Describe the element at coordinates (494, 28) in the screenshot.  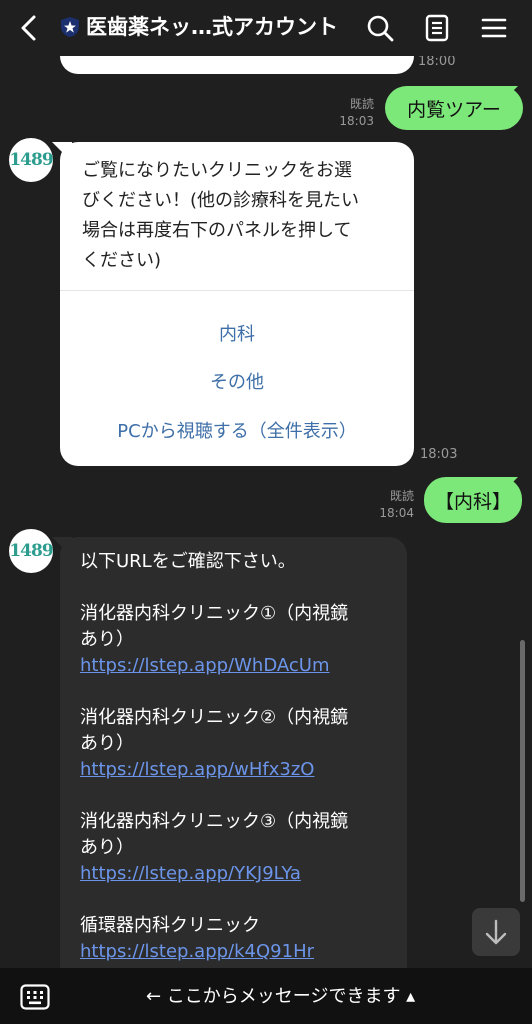
I see `menu-icon` at that location.